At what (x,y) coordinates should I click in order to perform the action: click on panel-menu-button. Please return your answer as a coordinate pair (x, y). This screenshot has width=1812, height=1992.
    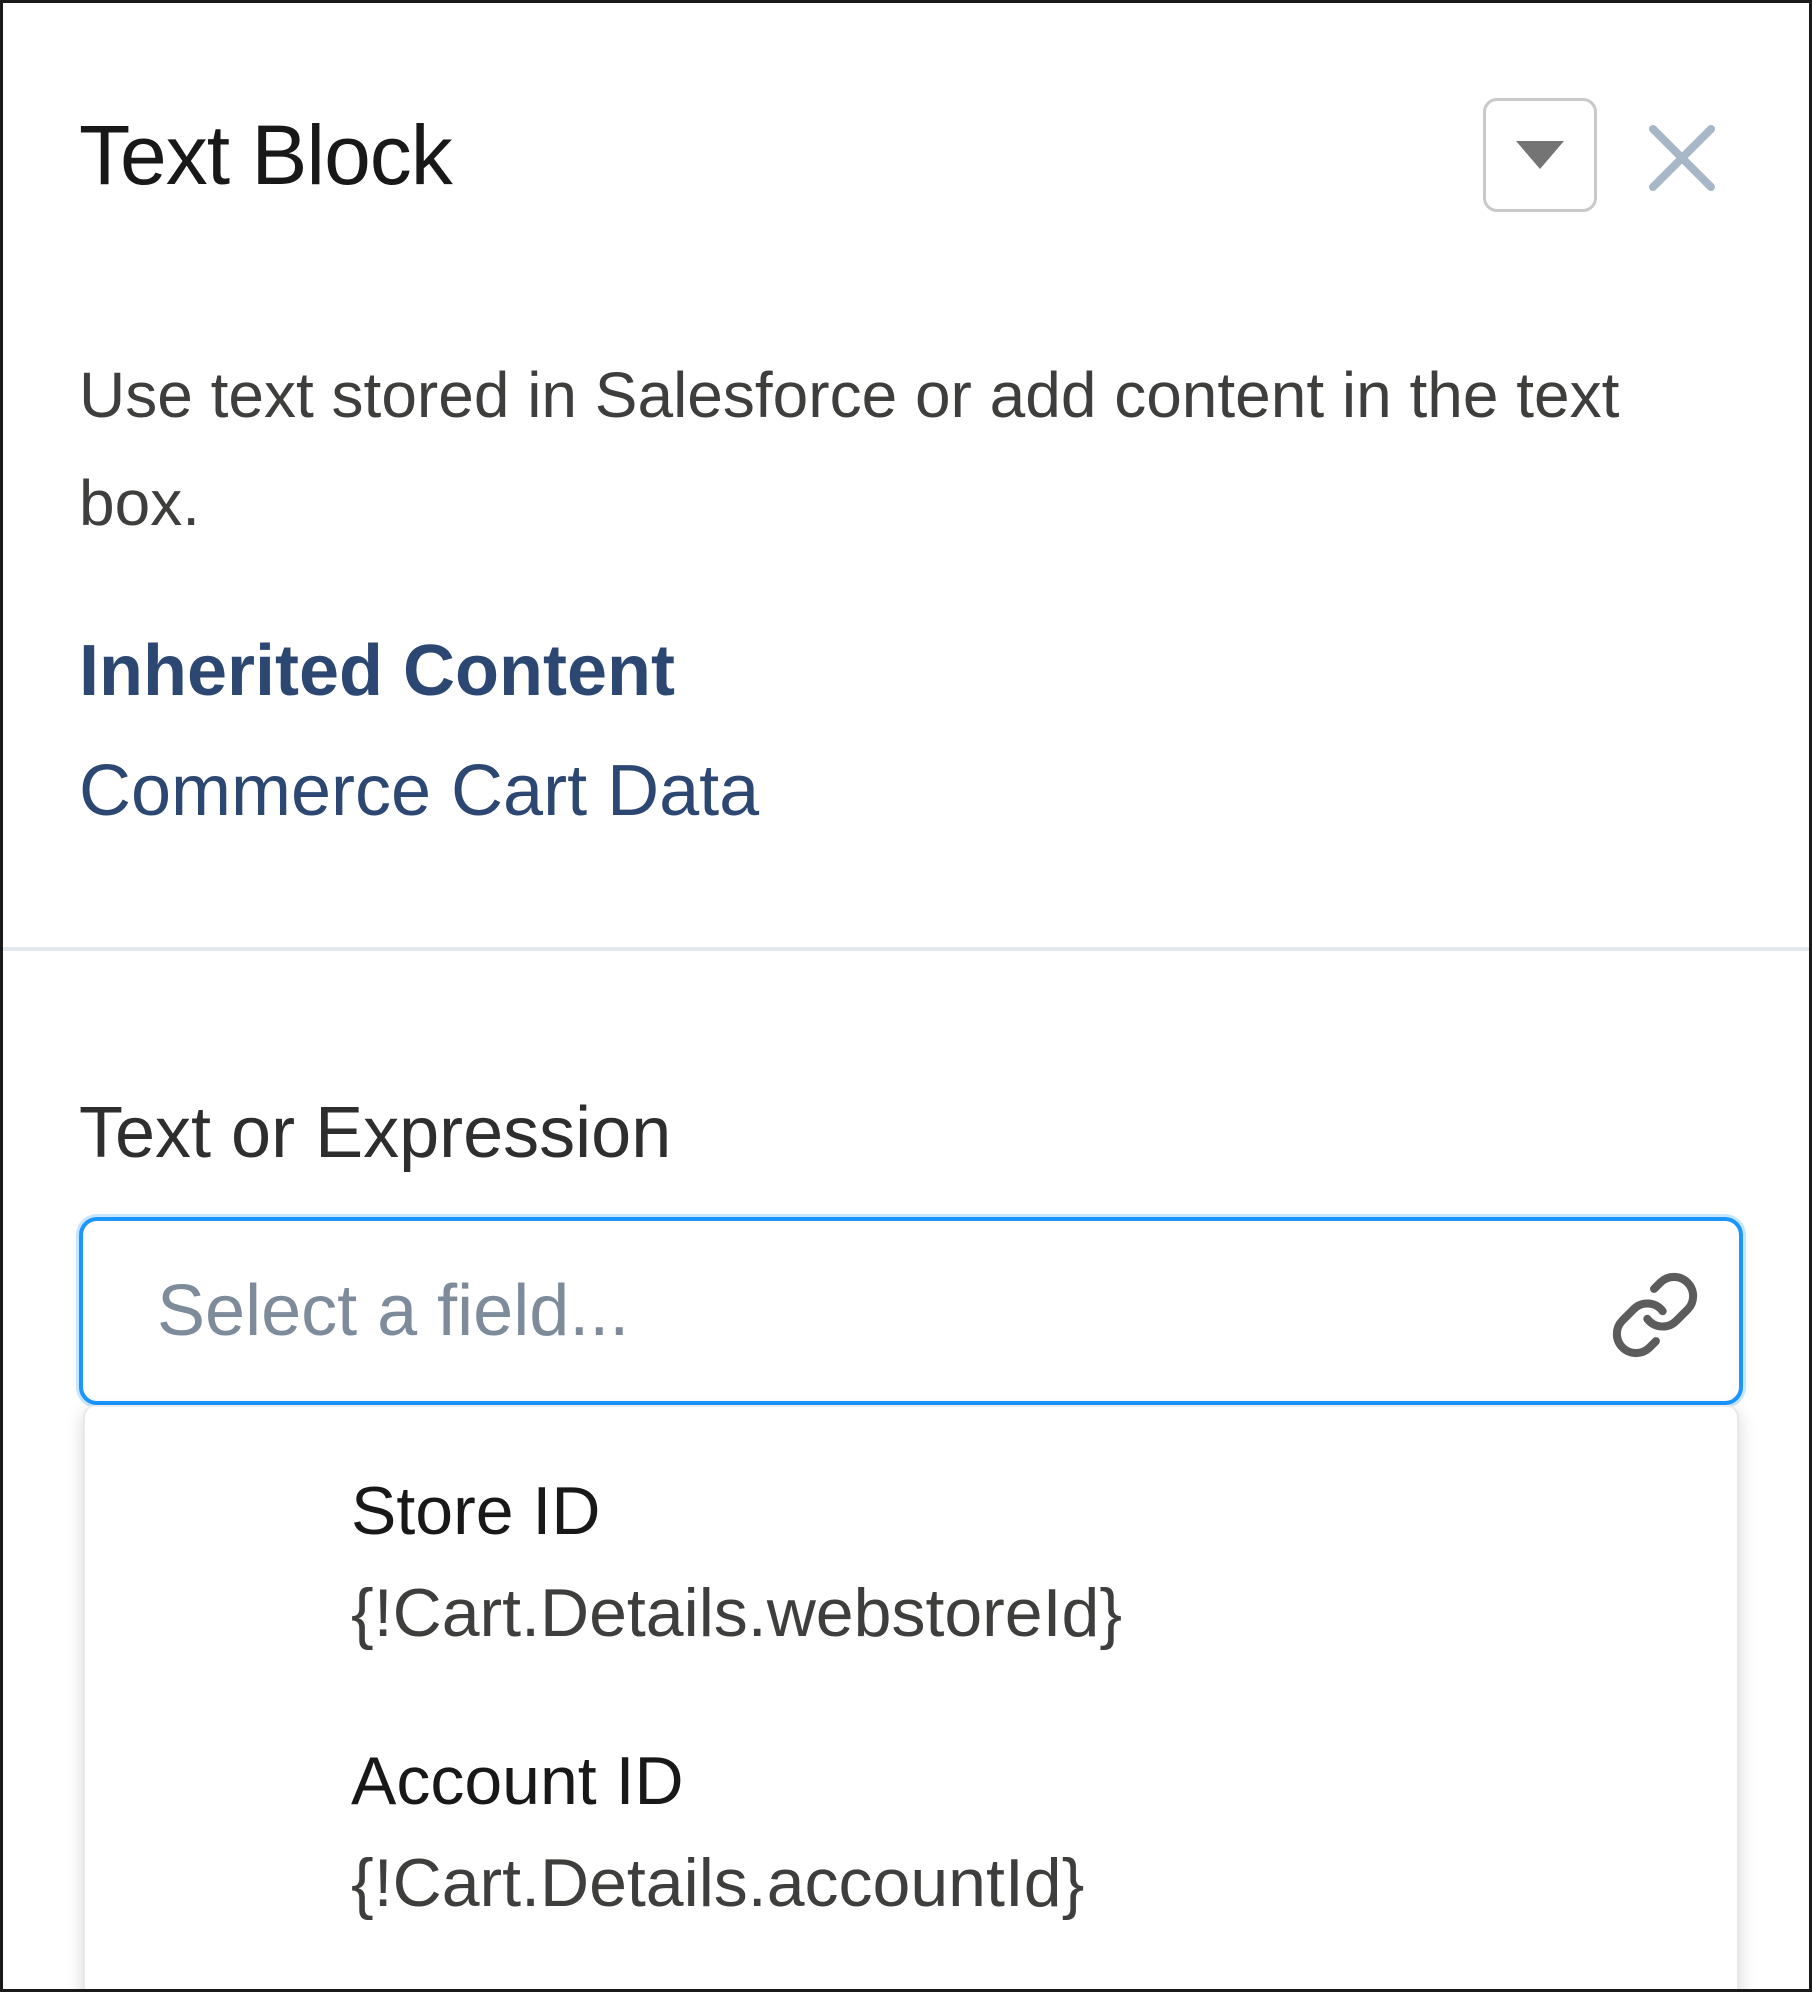
    Looking at the image, I should click on (1540, 155).